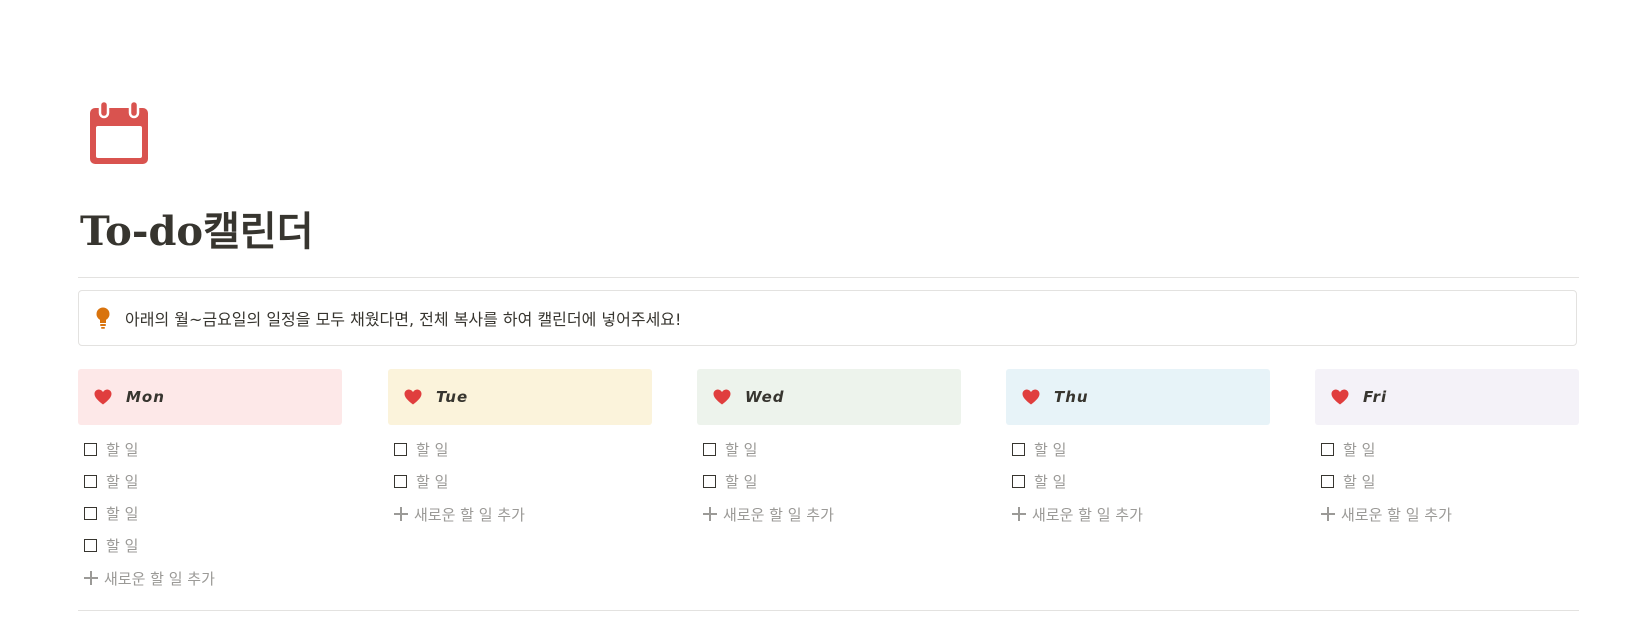  What do you see at coordinates (103, 318) in the screenshot?
I see `lightbulb-icon` at bounding box center [103, 318].